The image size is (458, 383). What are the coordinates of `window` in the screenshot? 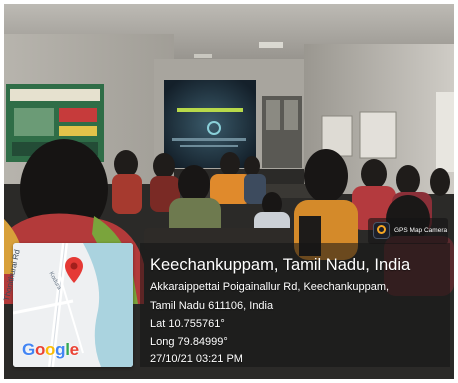 It's located at (445, 132).